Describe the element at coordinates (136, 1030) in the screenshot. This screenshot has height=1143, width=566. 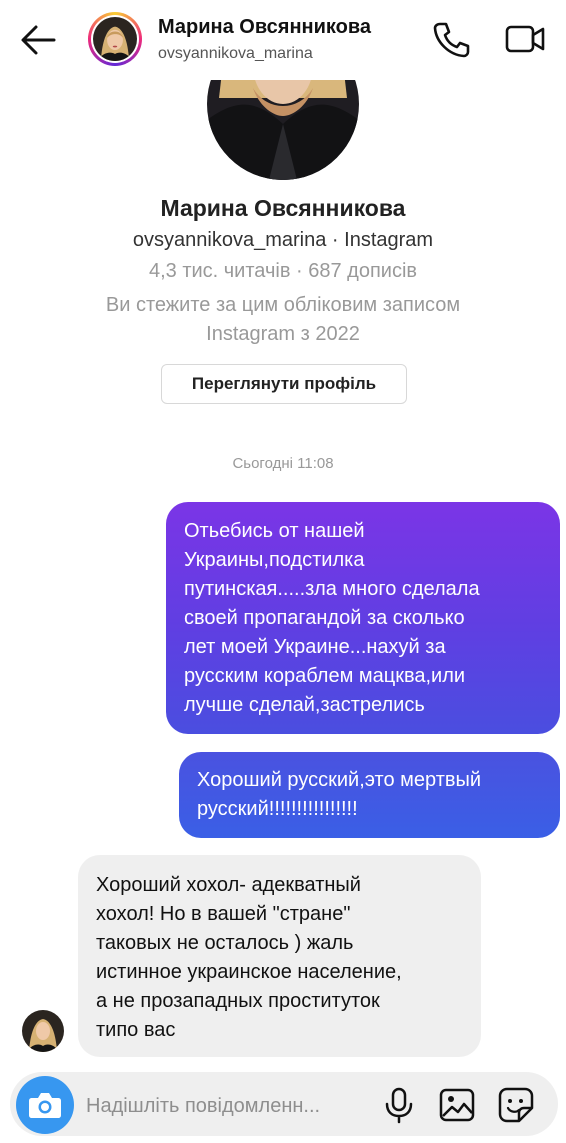
I see `message-line: типо вас` at that location.